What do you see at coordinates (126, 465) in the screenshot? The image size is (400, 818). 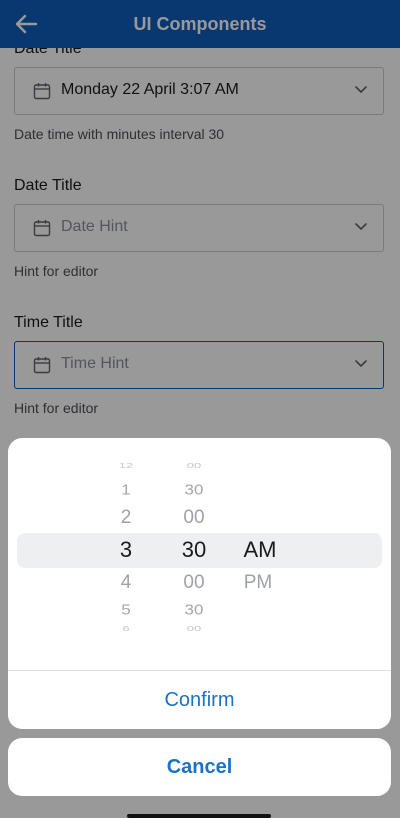 I see `hour-option: 12` at bounding box center [126, 465].